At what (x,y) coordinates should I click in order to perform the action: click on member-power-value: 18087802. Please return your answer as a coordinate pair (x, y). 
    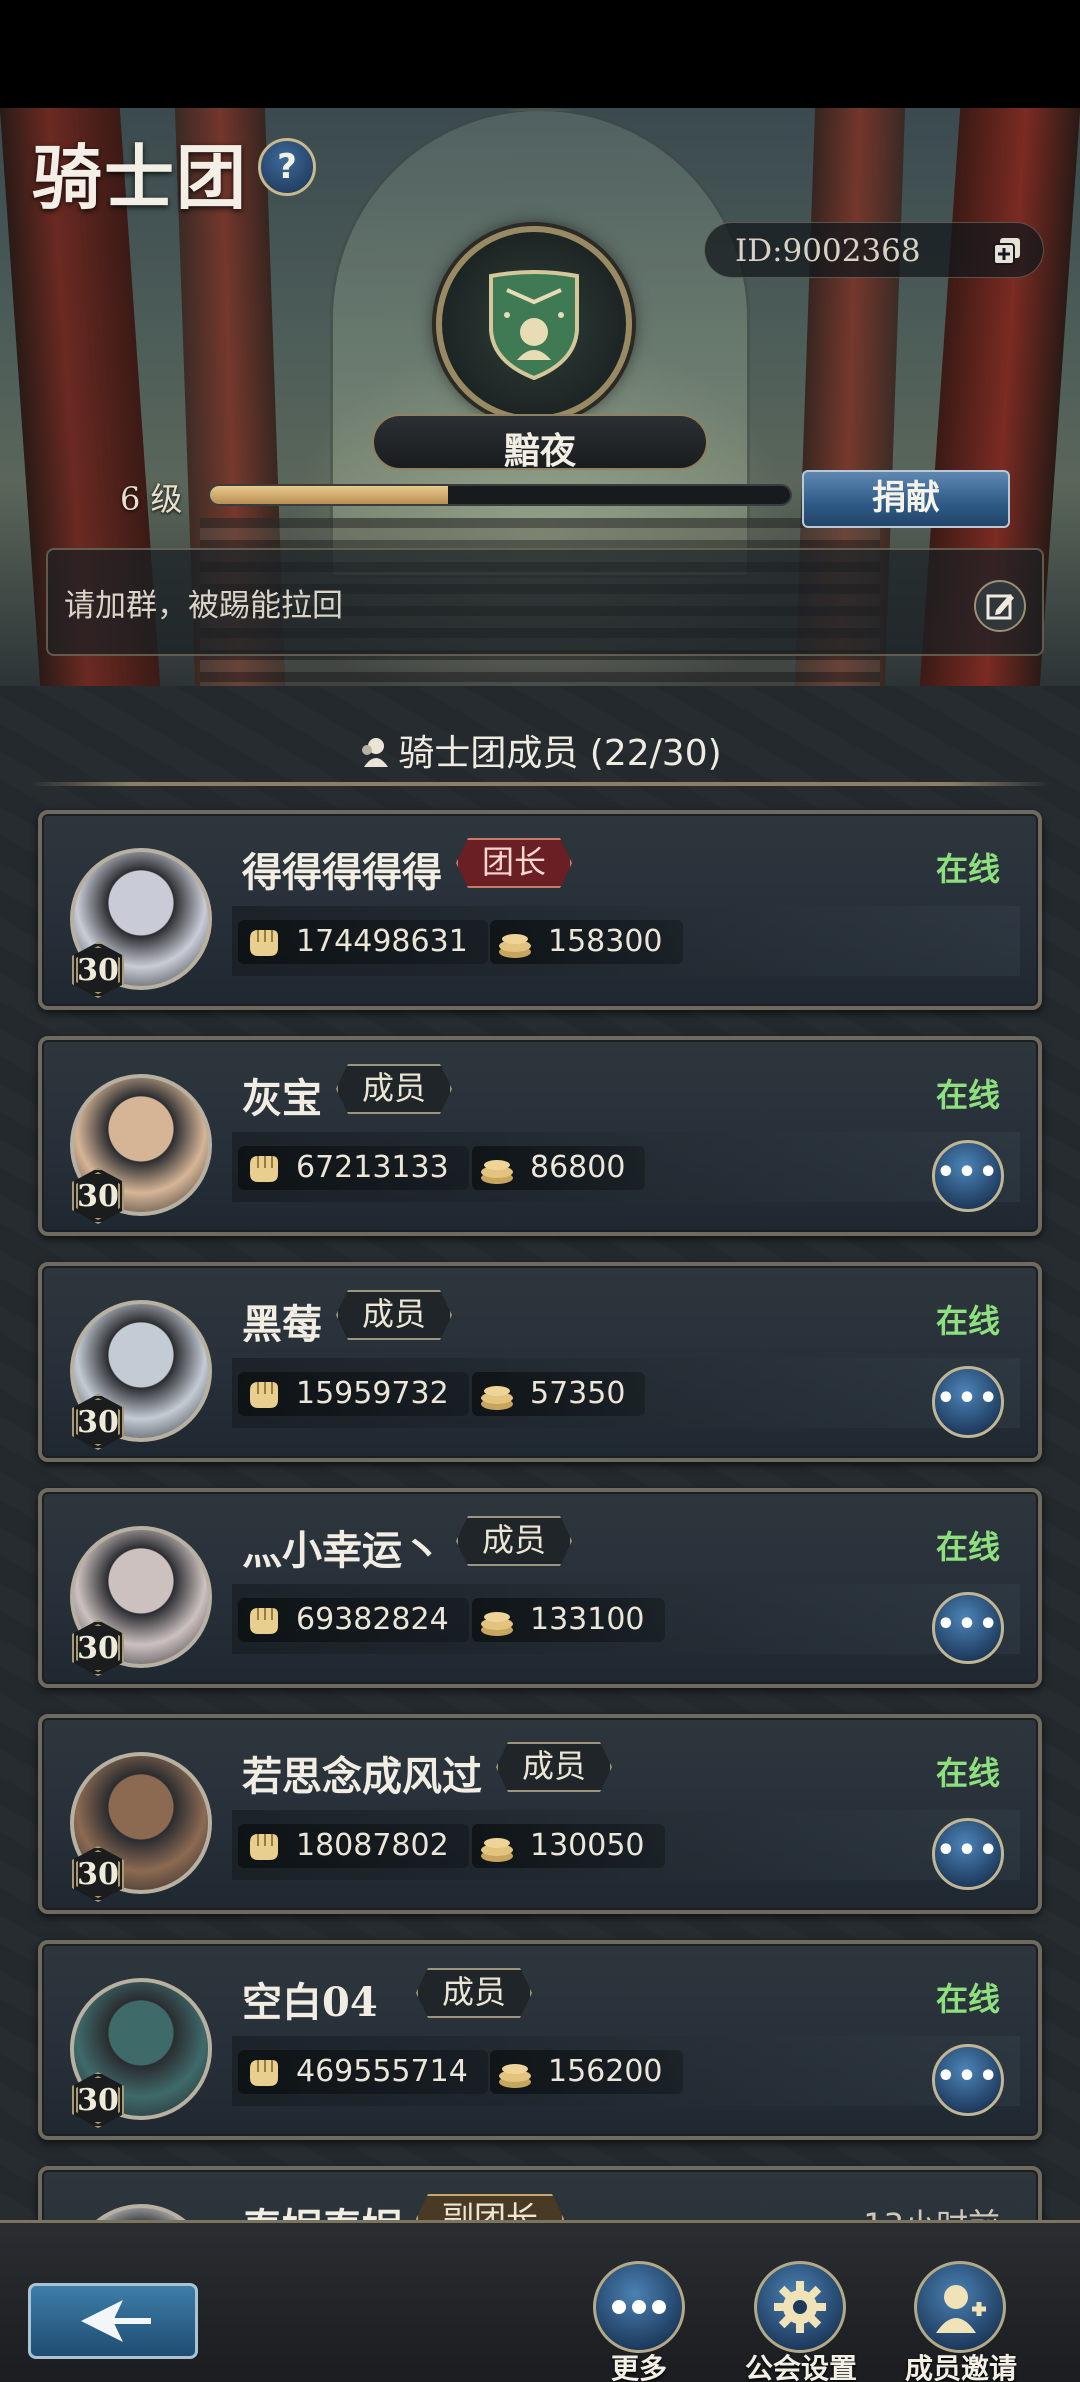
    Looking at the image, I should click on (372, 1845).